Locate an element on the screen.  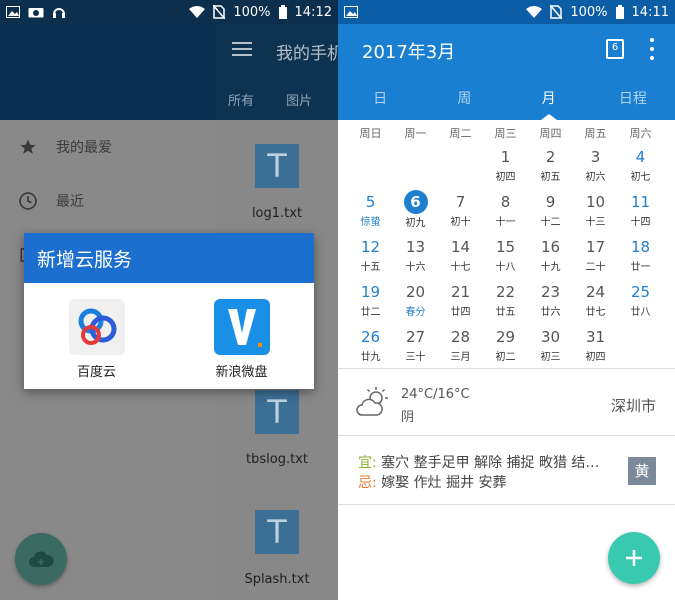
day-cell: 26 廿九 is located at coordinates (370, 346).